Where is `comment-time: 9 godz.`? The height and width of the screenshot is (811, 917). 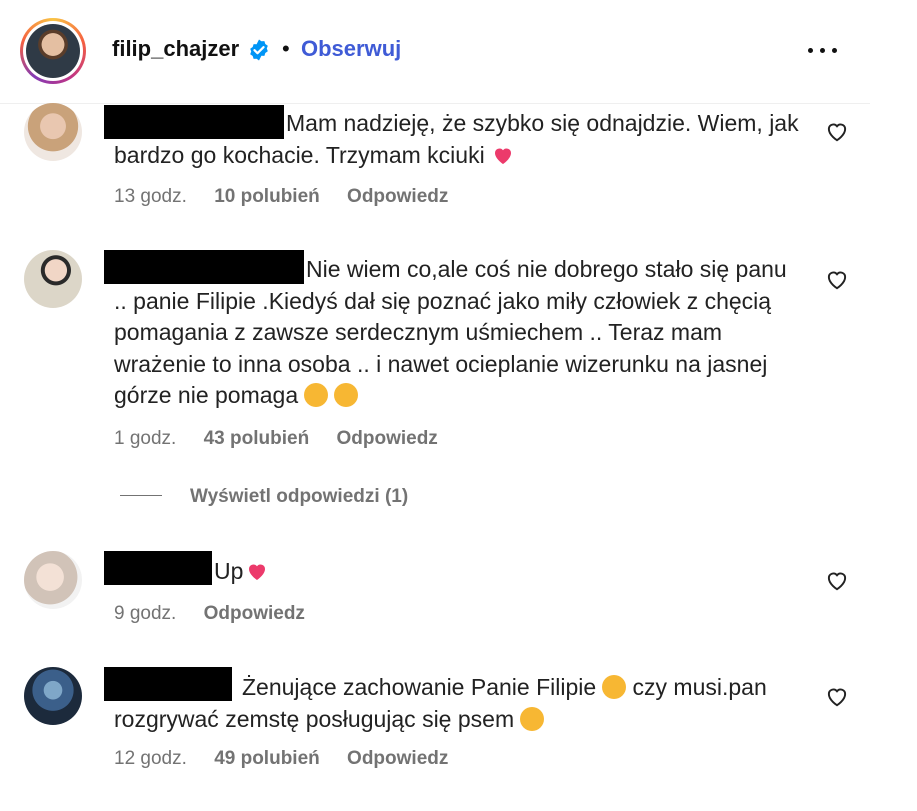 comment-time: 9 godz. is located at coordinates (145, 613).